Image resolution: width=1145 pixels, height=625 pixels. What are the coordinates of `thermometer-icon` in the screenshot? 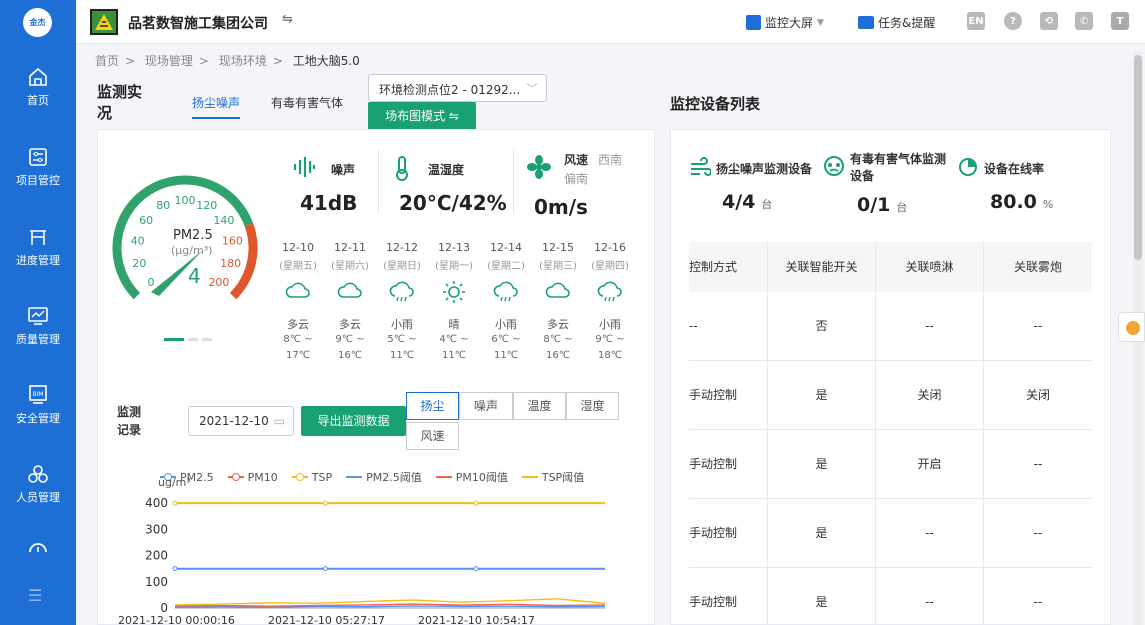 It's located at (402, 168).